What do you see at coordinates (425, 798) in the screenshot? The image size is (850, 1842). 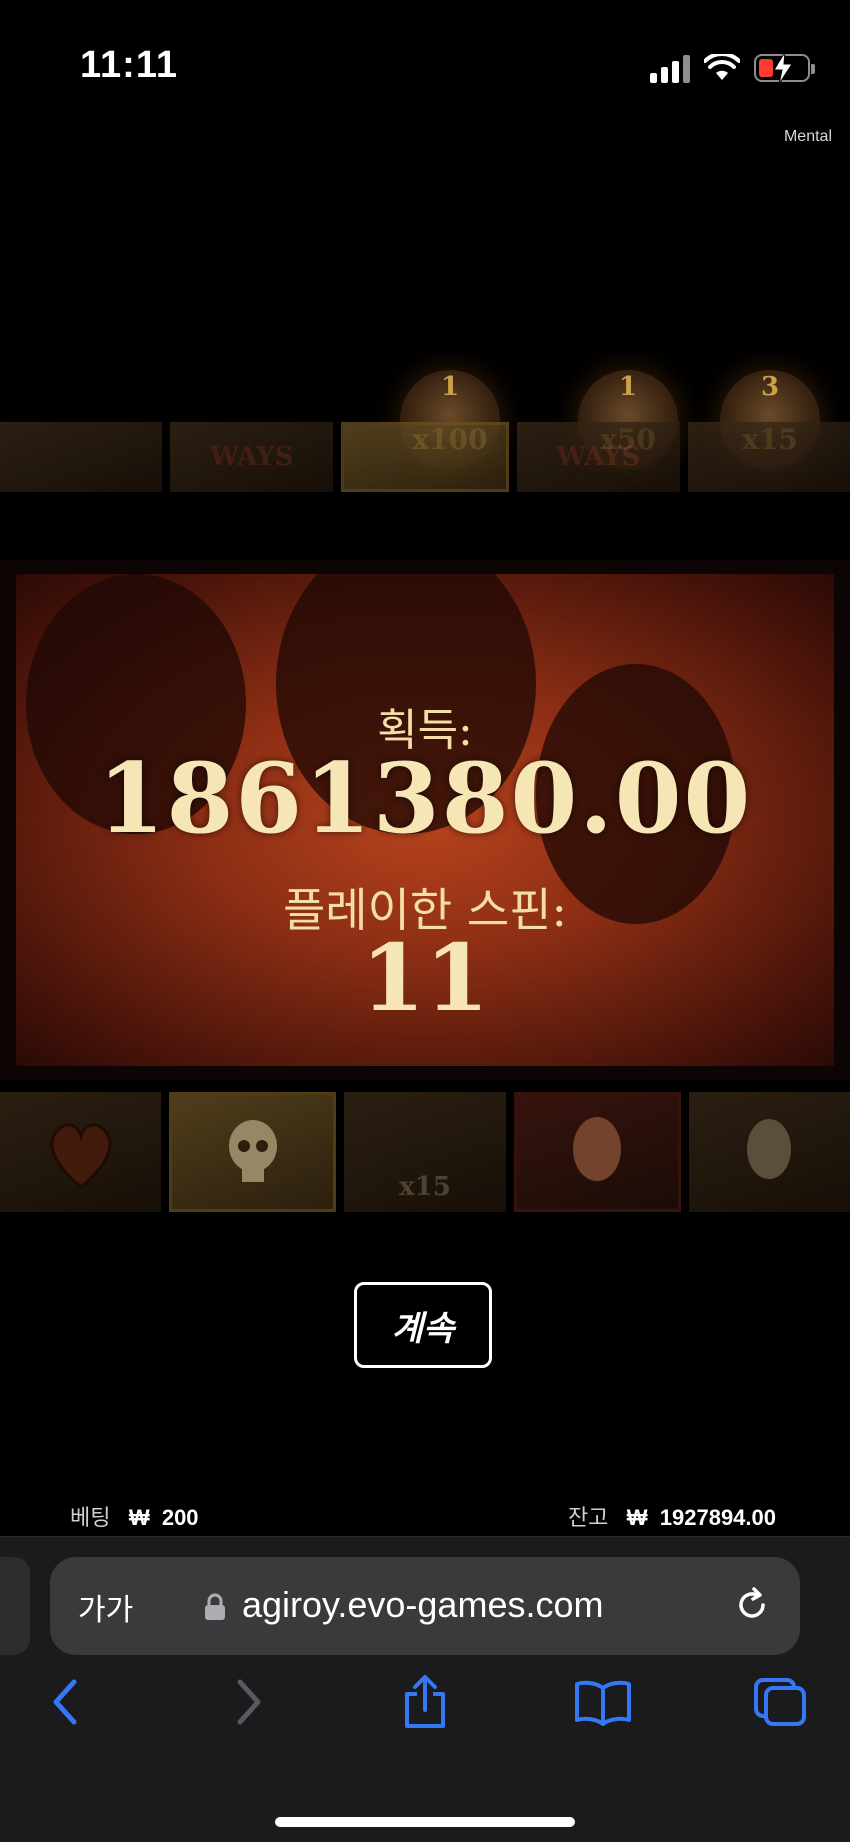 I see `win-amount: 1861380.00` at bounding box center [425, 798].